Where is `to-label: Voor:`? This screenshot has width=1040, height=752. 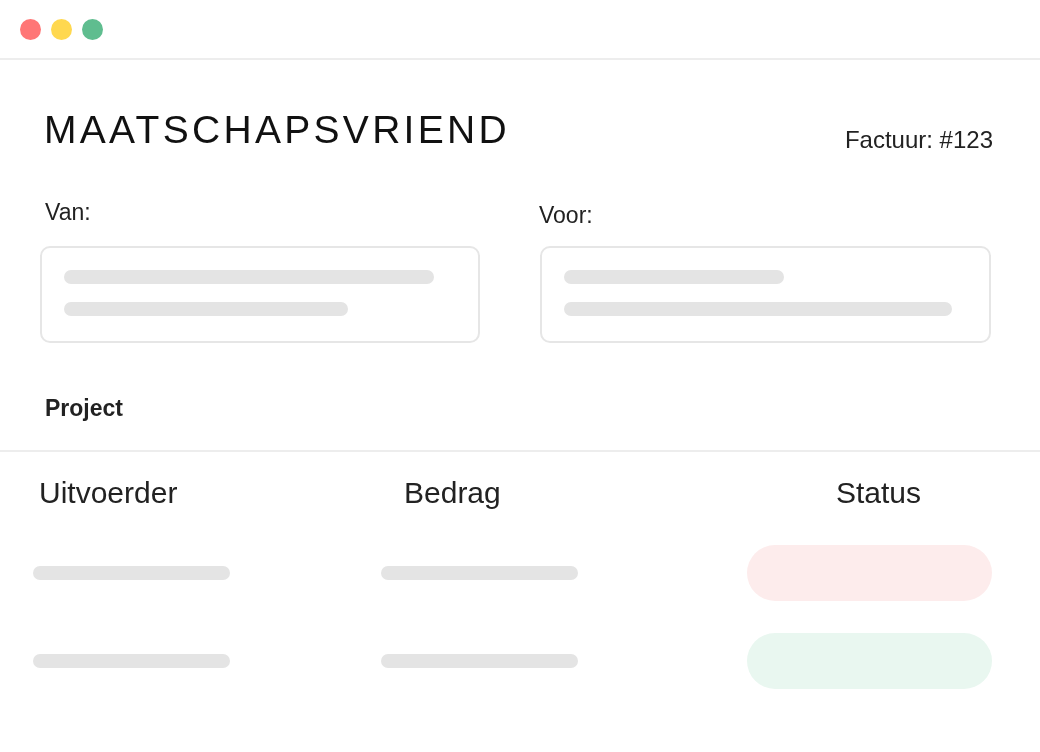
to-label: Voor: is located at coordinates (566, 215).